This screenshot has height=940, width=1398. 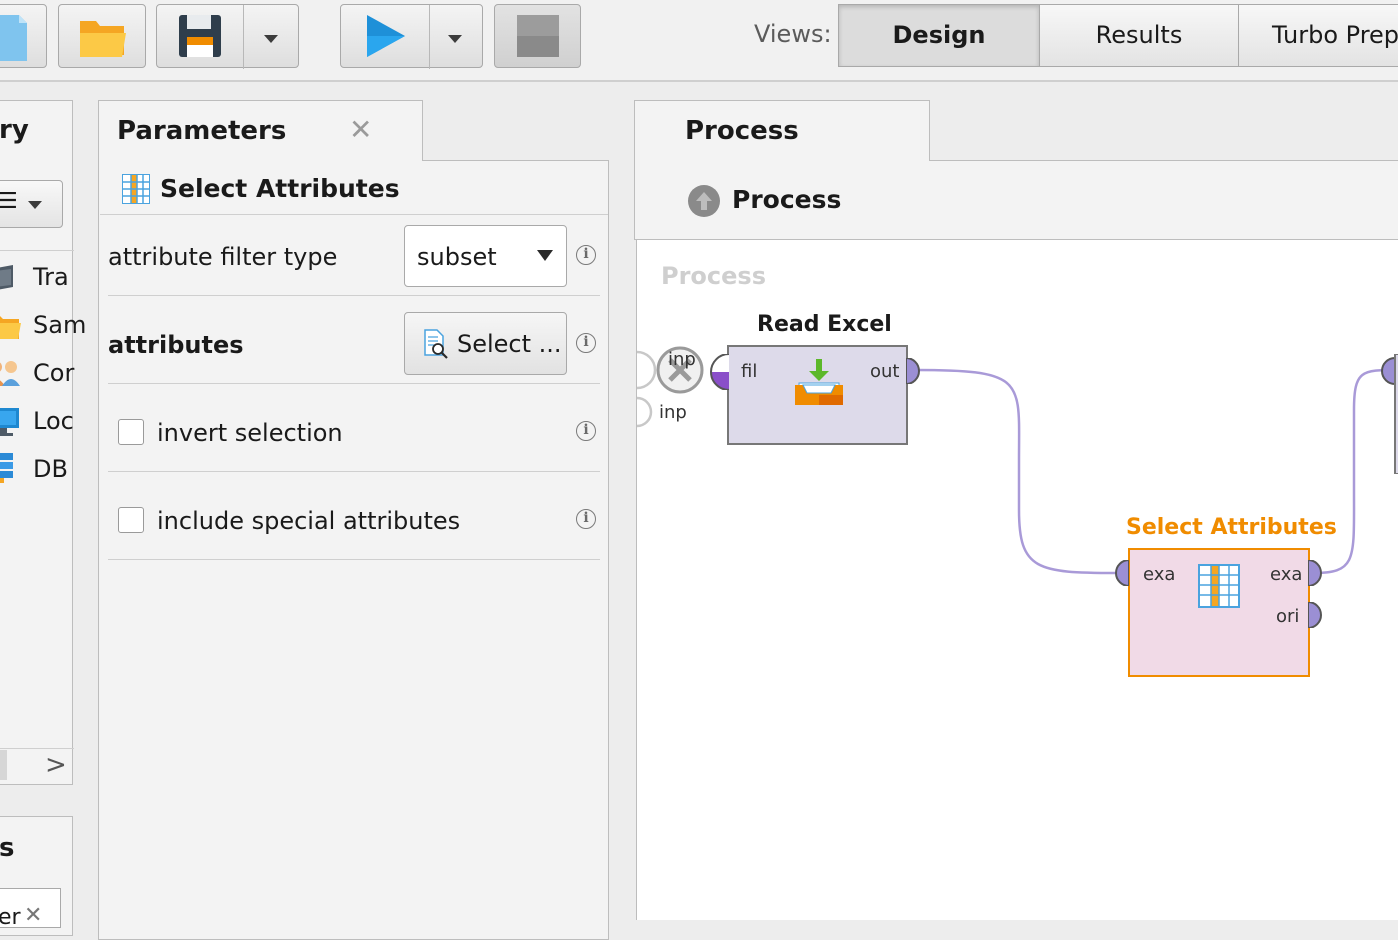 I want to click on view-results-button: Results, so click(x=1139, y=35).